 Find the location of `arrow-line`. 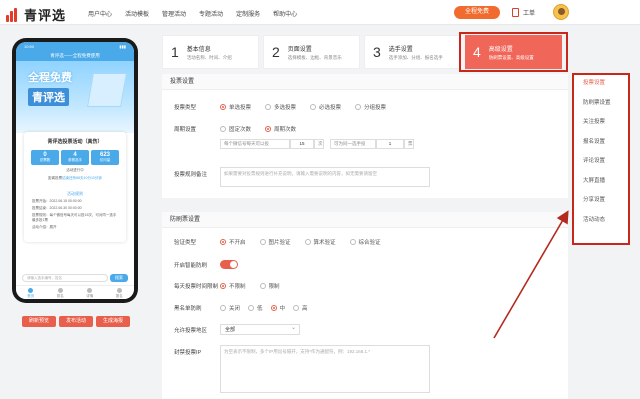

arrow-line is located at coordinates (531, 274).